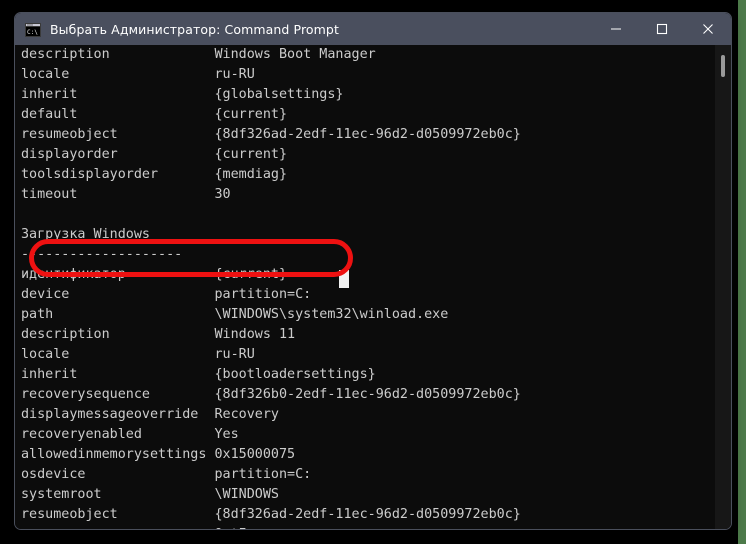 This screenshot has width=746, height=544. What do you see at coordinates (235, 314) in the screenshot?
I see `console-line: path \WINDOWS\system32\winload.exe` at bounding box center [235, 314].